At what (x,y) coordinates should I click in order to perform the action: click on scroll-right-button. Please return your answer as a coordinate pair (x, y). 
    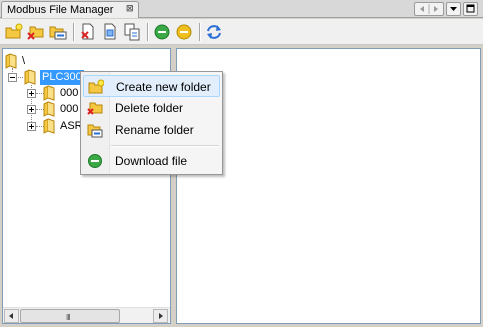
    Looking at the image, I should click on (160, 316).